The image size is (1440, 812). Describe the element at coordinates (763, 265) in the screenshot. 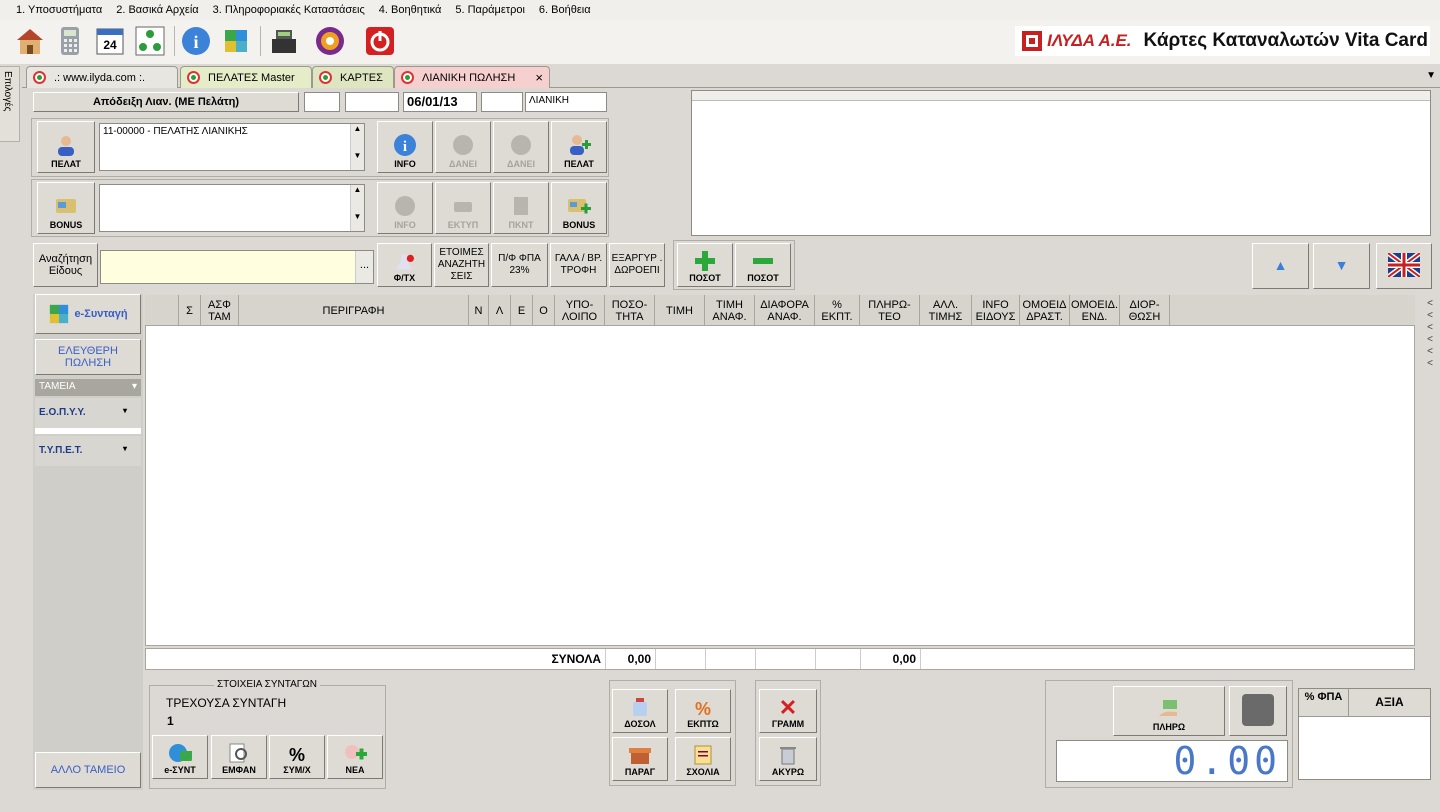

I see `quantity-decrease-button: ΠΟΣΟΤ` at that location.